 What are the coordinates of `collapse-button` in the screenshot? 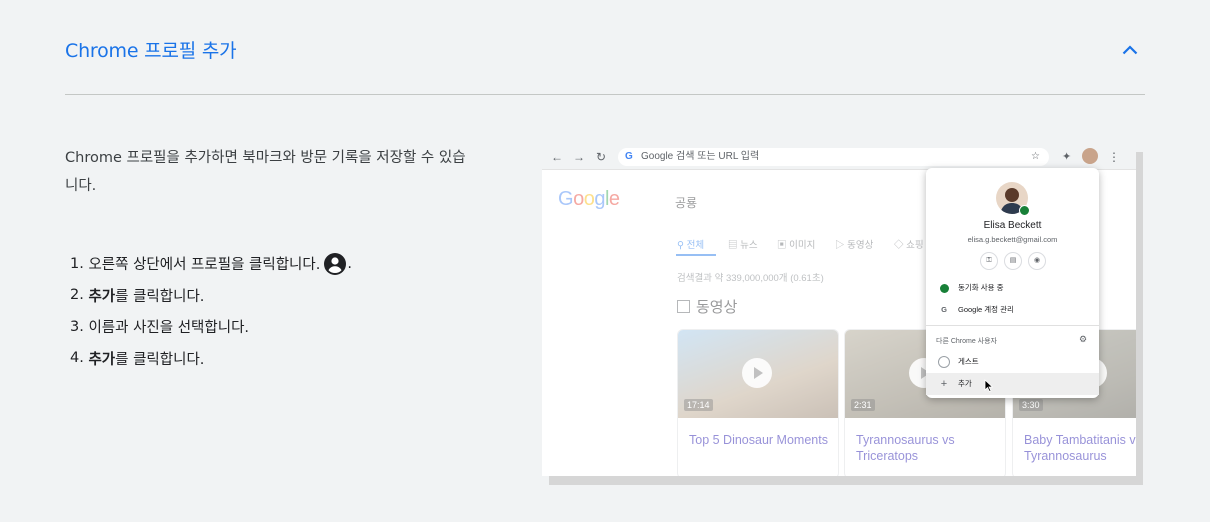 It's located at (1130, 50).